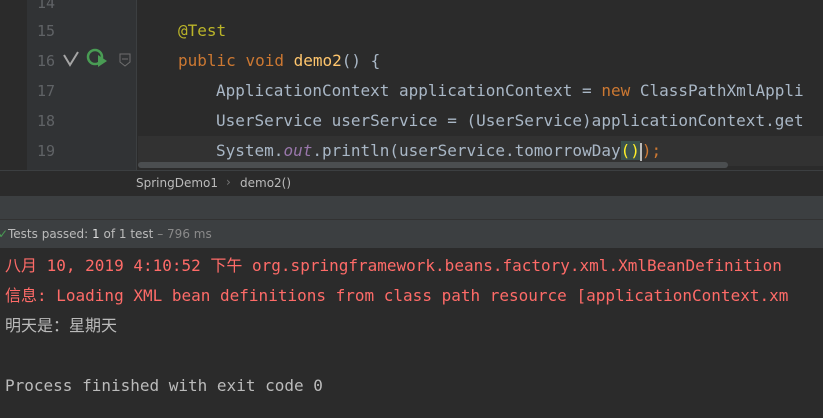  Describe the element at coordinates (164, 385) in the screenshot. I see `console-line: Process finished with exit code 0` at that location.